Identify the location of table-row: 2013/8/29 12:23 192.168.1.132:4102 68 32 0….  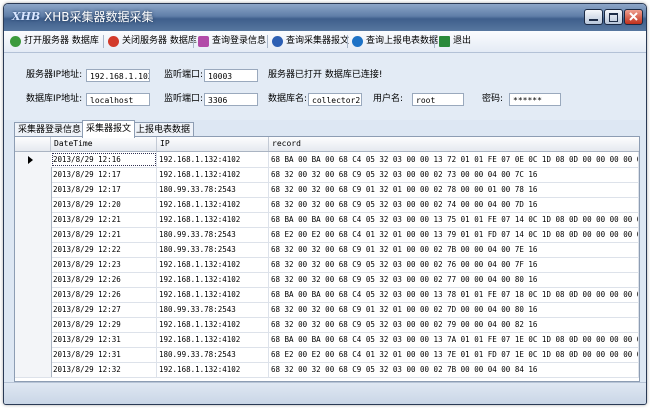
(327, 265).